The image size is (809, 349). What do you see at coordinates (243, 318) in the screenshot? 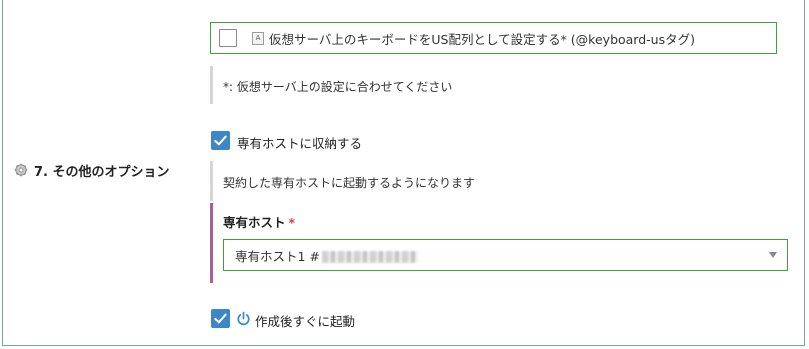
I see `power-icon` at bounding box center [243, 318].